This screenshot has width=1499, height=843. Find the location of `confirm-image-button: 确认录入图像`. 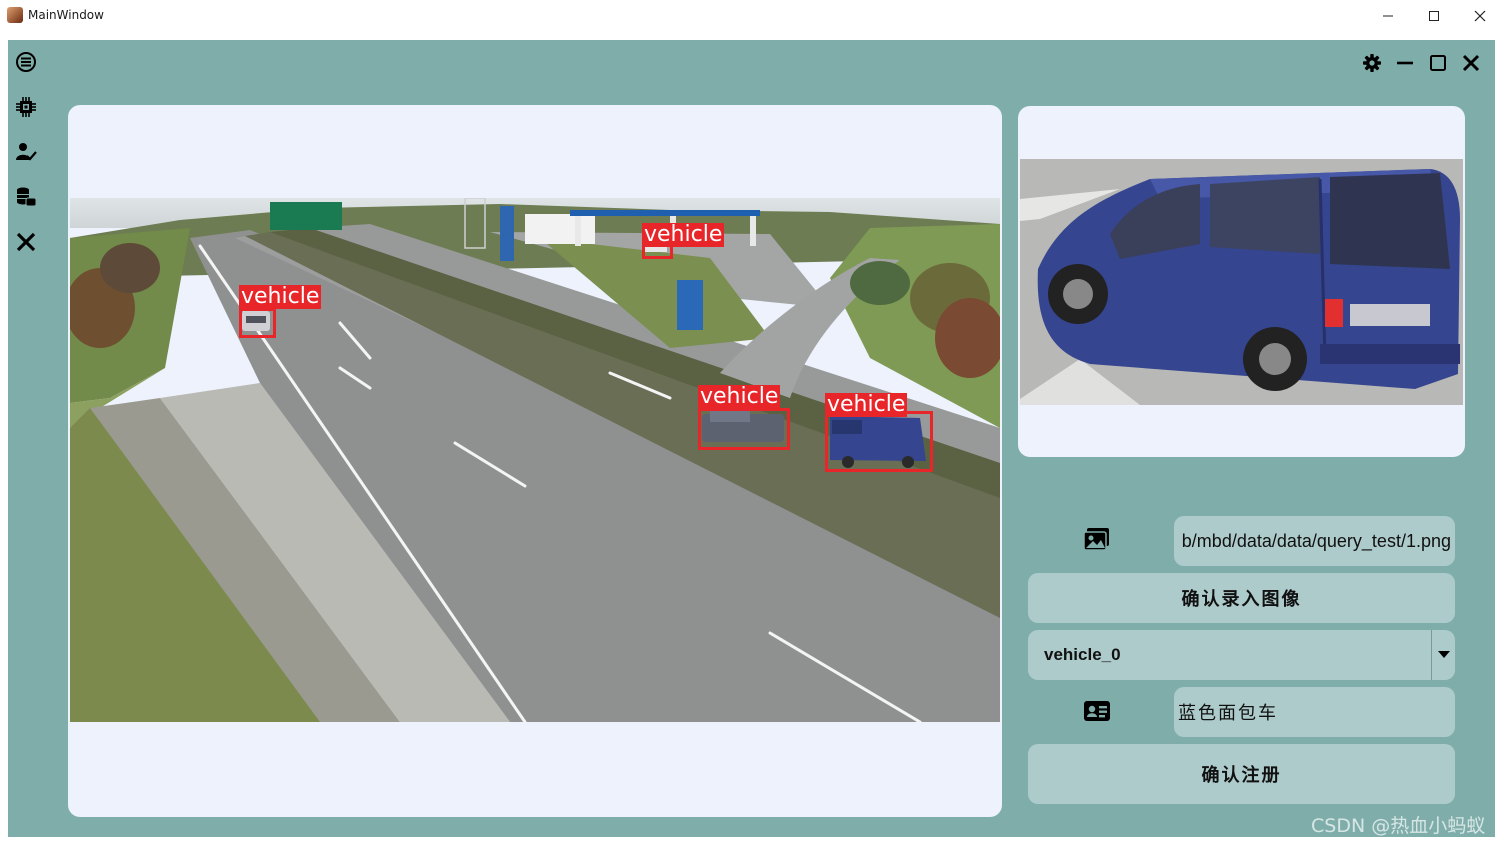

confirm-image-button: 确认录入图像 is located at coordinates (1241, 598).